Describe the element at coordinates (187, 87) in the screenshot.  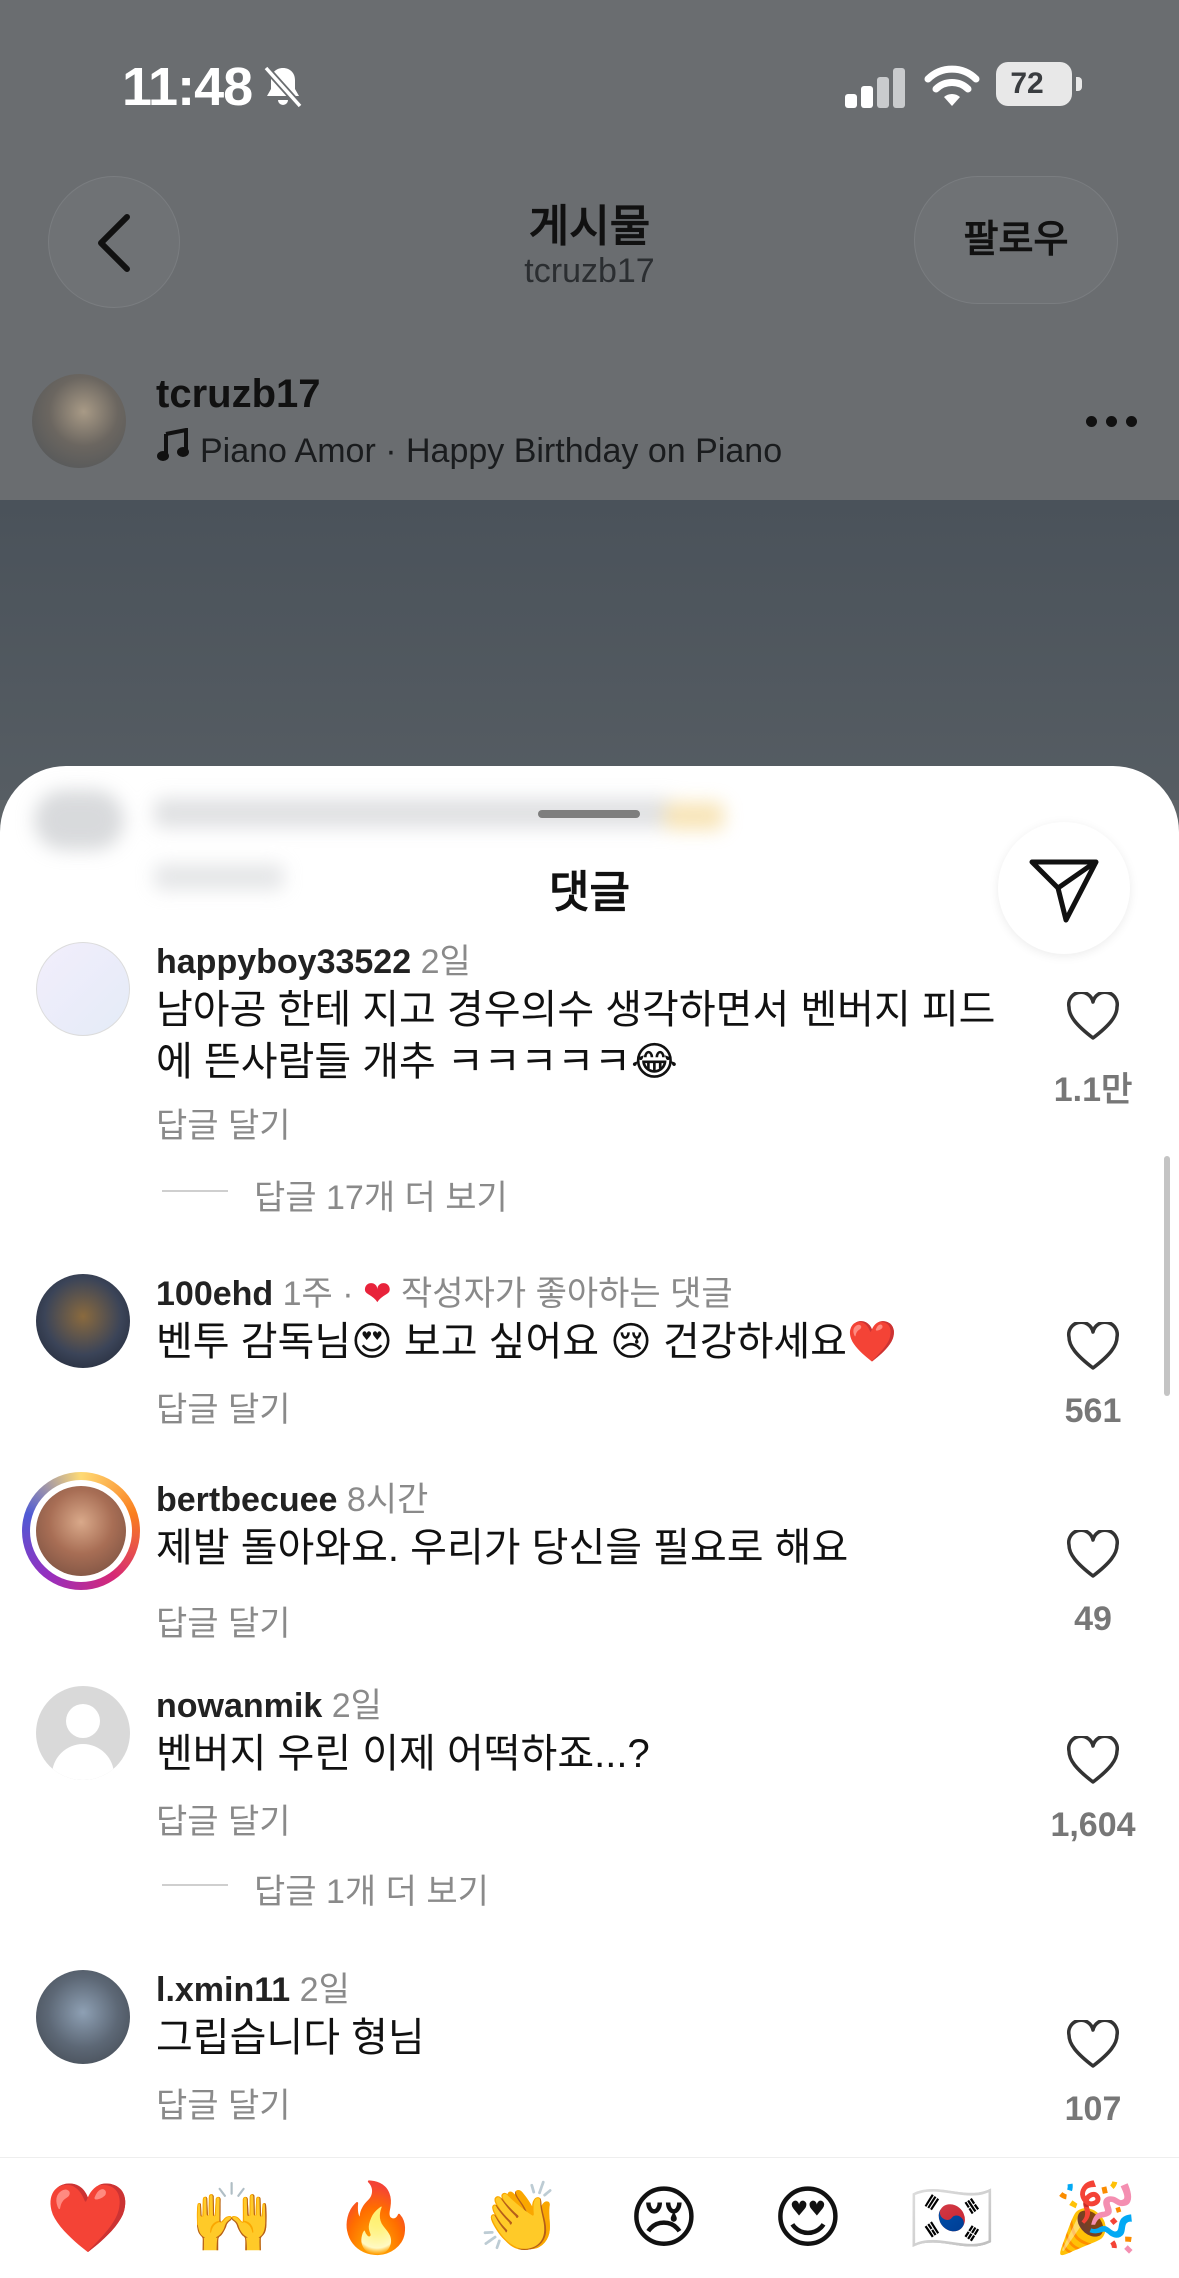
I see `status-time: 11:48` at that location.